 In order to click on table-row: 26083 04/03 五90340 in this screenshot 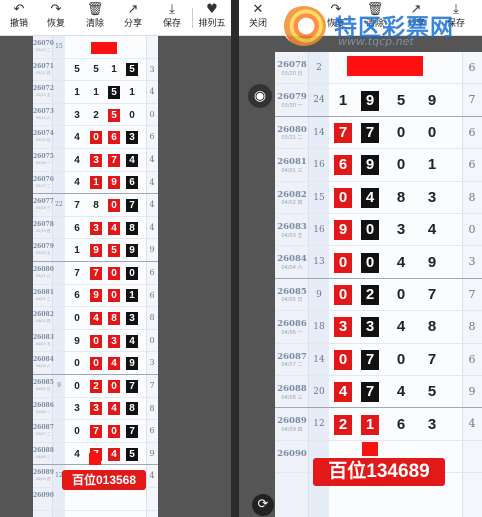, I will do `click(95, 341)`.